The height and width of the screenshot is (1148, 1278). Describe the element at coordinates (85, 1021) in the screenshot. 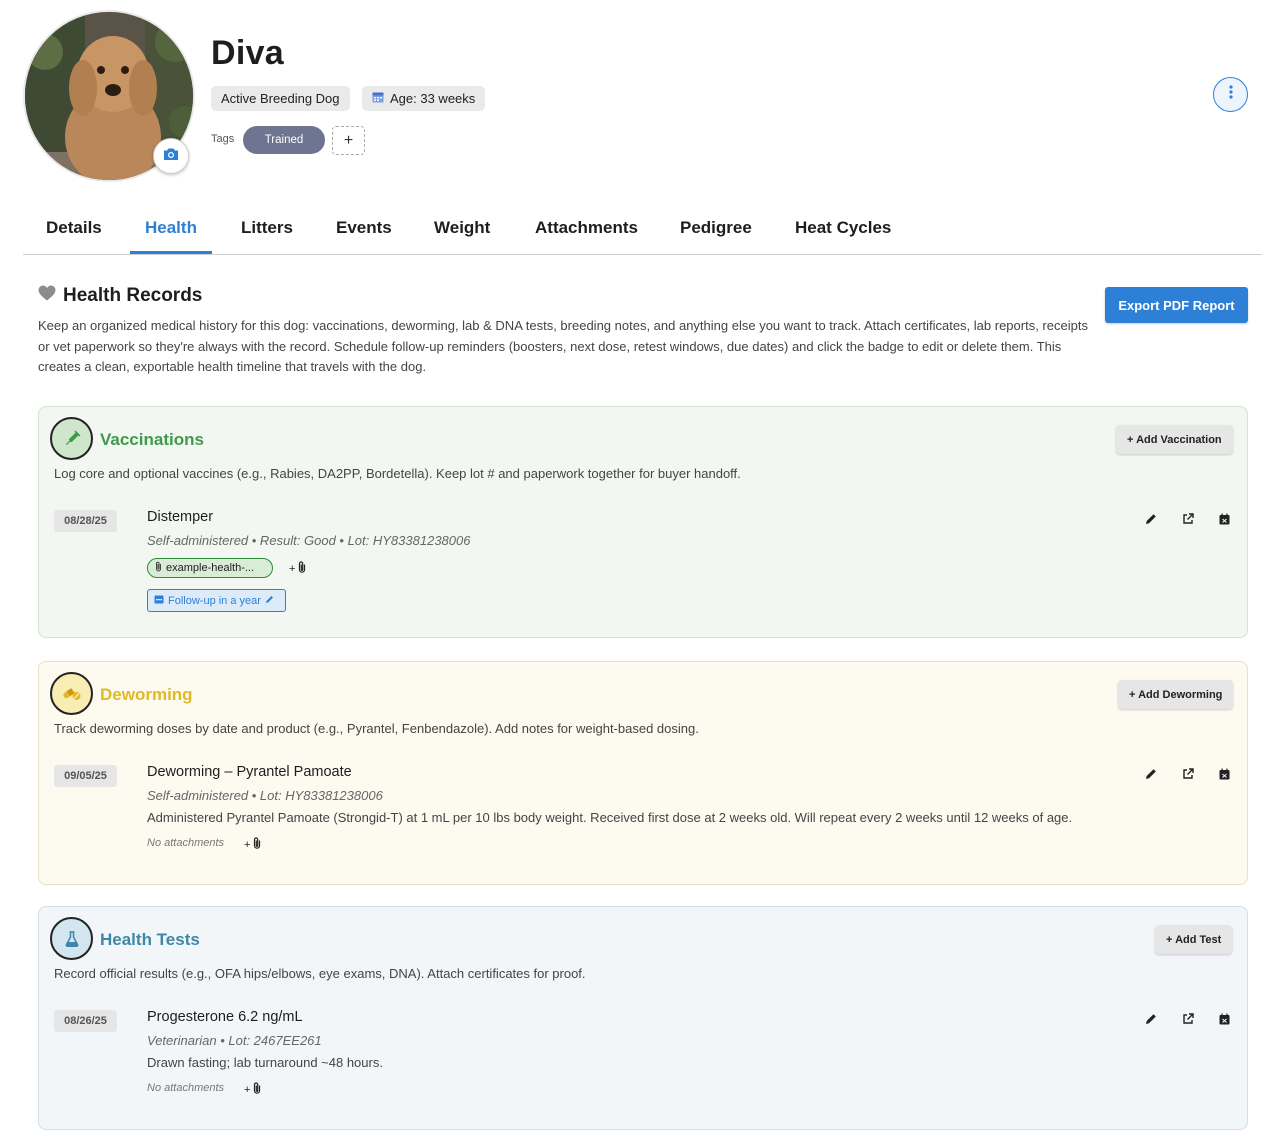

I see `record-date-badge: 08/26/25` at that location.